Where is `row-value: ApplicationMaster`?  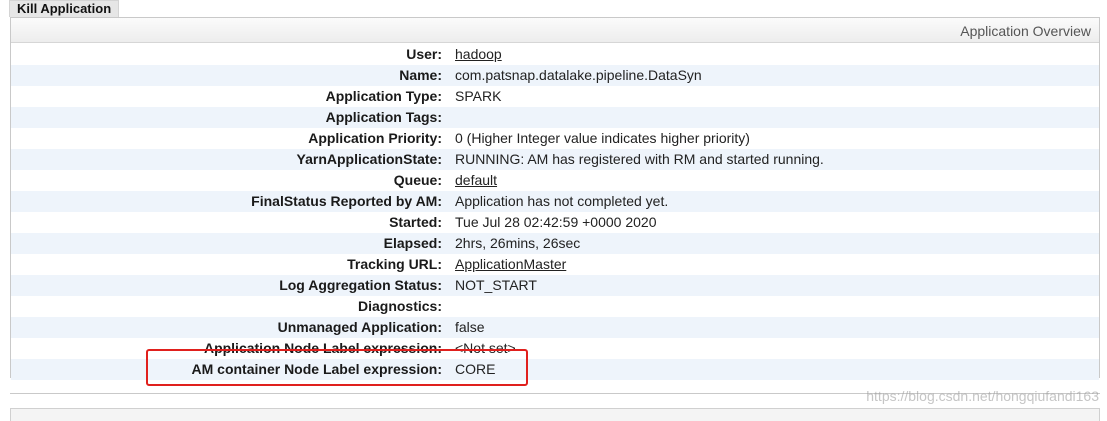
row-value: ApplicationMaster is located at coordinates (504, 264).